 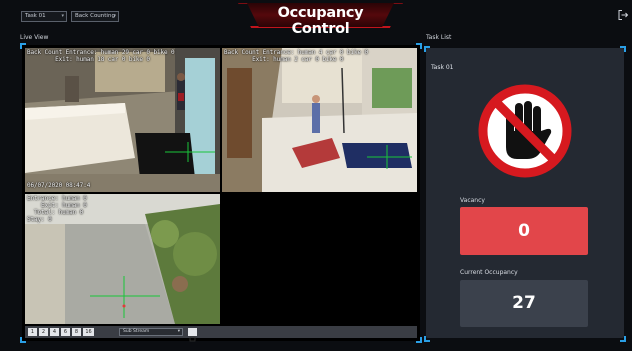 What do you see at coordinates (623, 15) in the screenshot?
I see `logout-icon` at bounding box center [623, 15].